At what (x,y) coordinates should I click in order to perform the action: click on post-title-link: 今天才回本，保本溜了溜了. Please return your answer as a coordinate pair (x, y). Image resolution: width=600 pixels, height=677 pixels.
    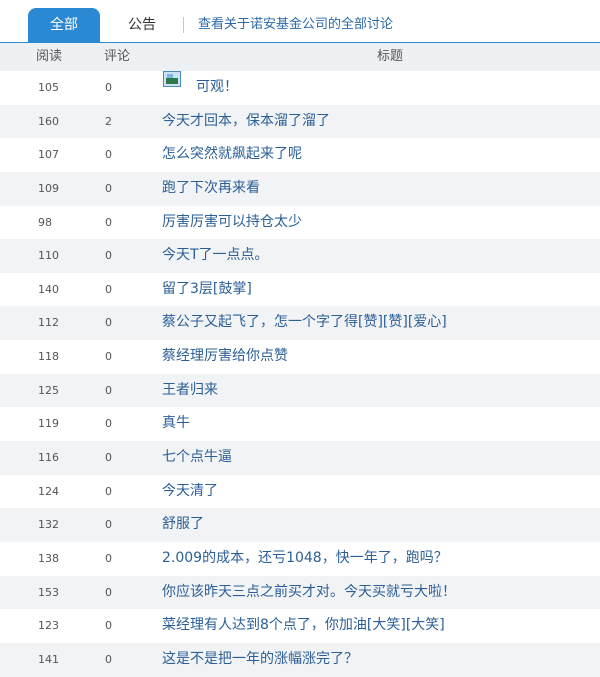
    Looking at the image, I should click on (246, 121).